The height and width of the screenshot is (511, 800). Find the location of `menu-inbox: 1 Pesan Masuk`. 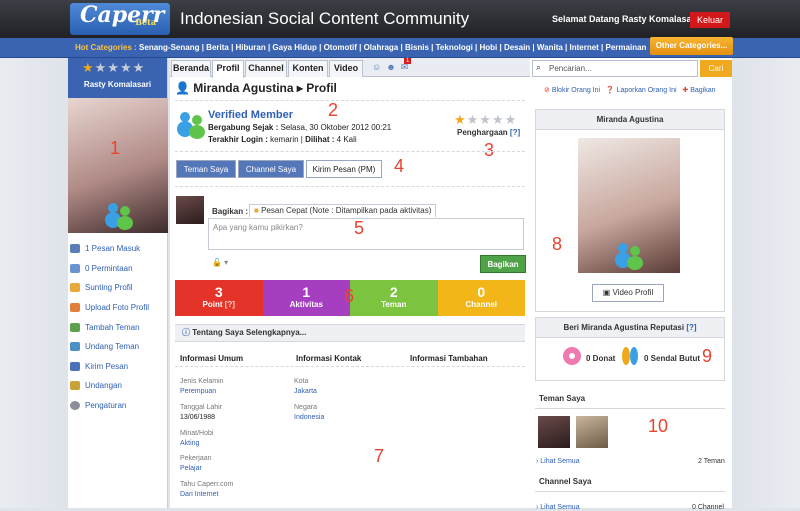

menu-inbox: 1 Pesan Masuk is located at coordinates (117, 249).